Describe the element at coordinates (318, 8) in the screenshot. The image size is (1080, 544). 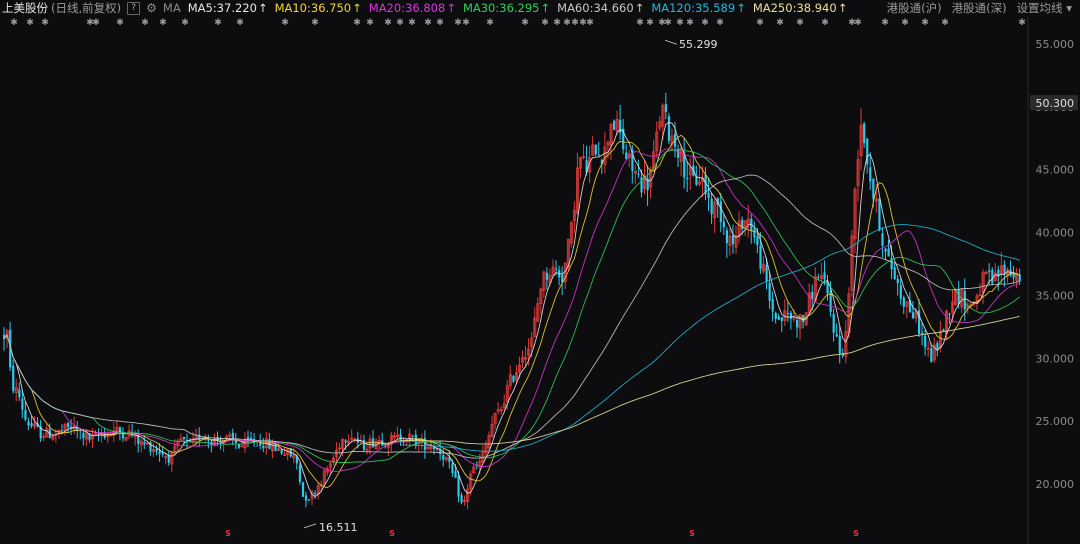
I see `ma-legend-item: MA10:36.750↑` at that location.